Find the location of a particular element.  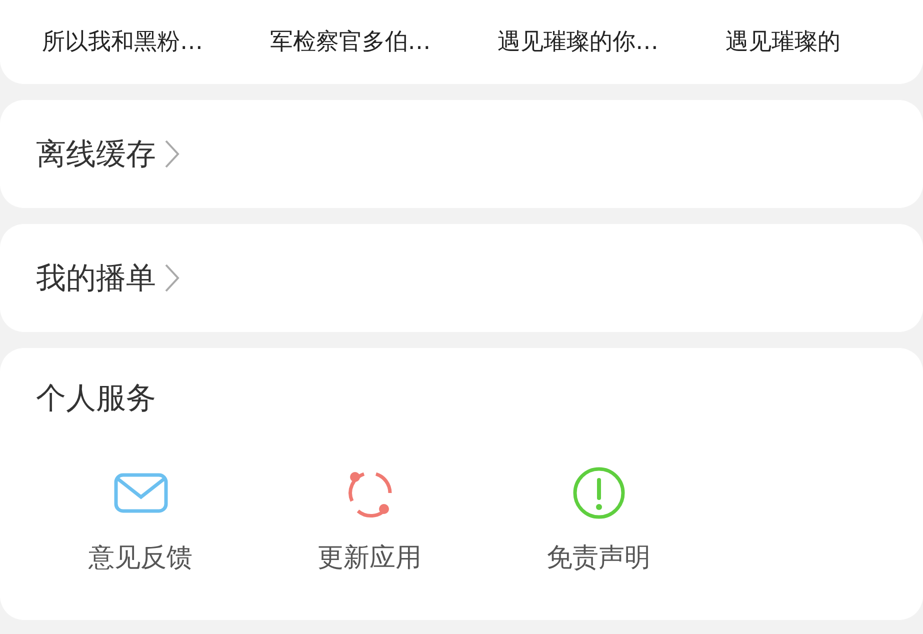

service-label: 更新应用 is located at coordinates (370, 558).